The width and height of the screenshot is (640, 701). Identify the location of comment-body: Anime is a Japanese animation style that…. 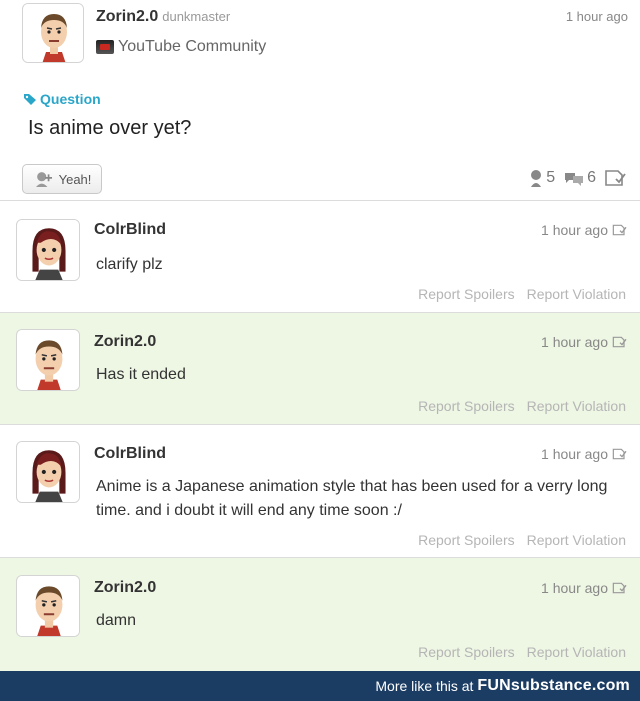
(352, 498).